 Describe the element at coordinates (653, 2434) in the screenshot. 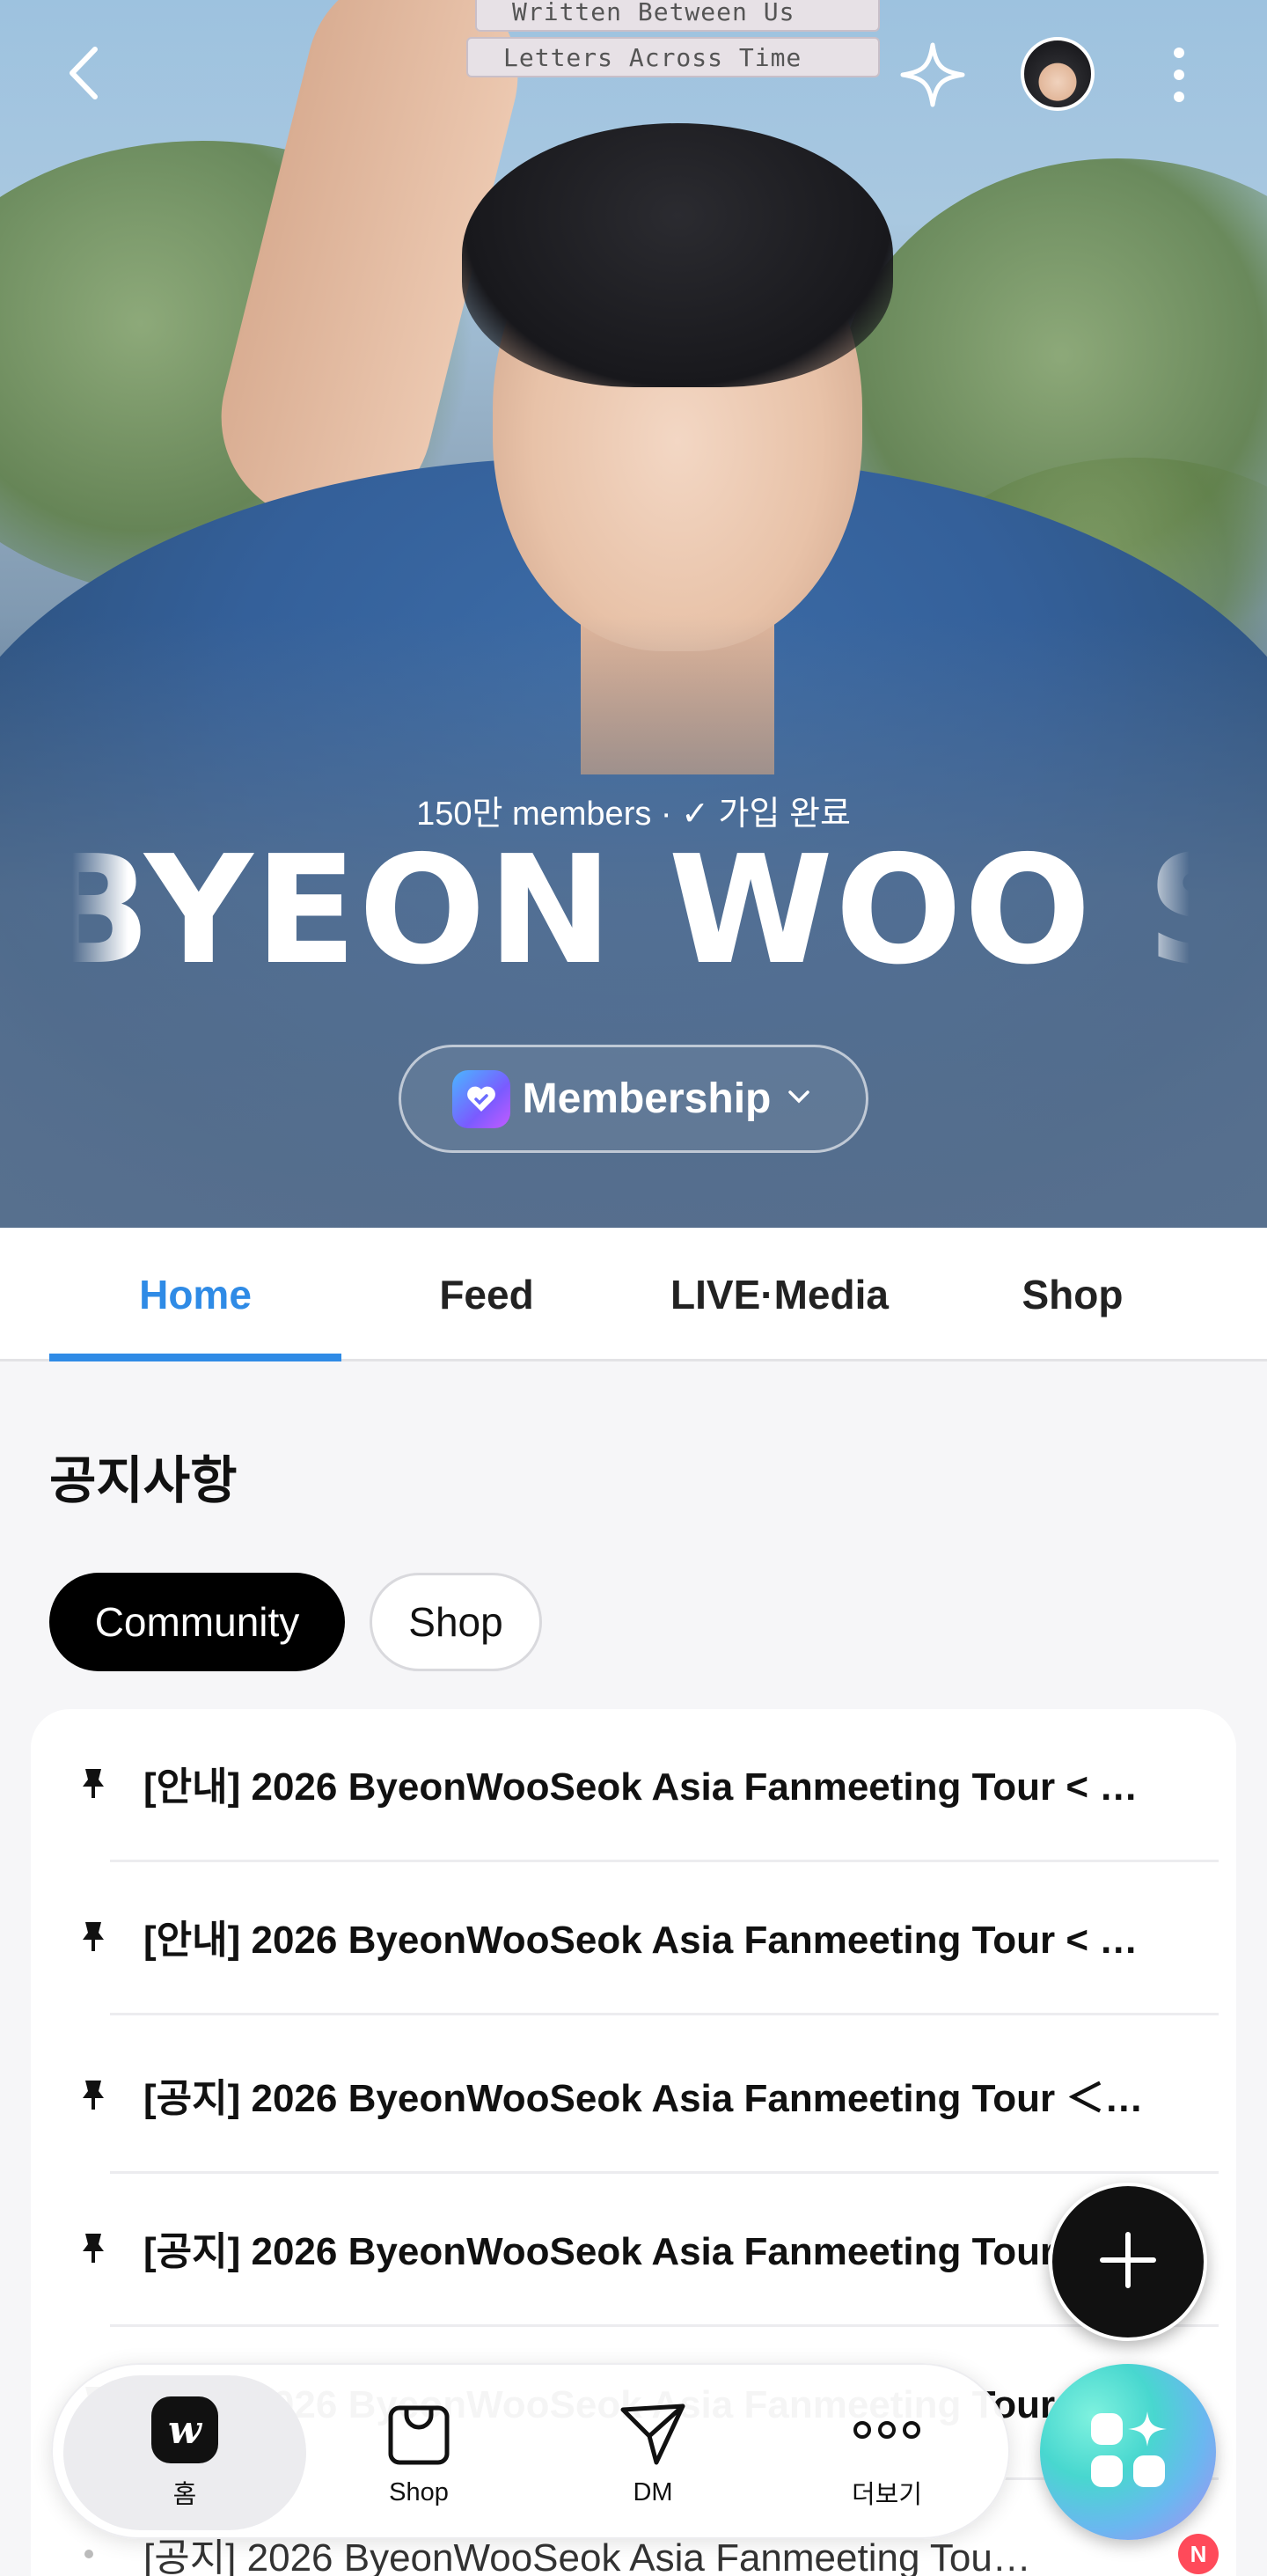

I see `paper-plane-icon` at that location.